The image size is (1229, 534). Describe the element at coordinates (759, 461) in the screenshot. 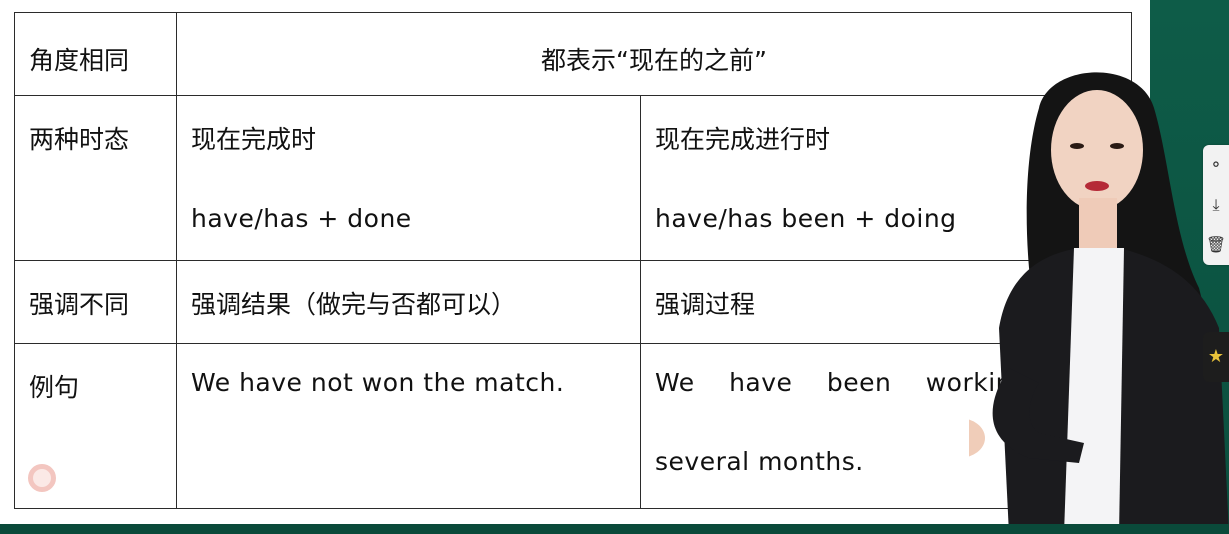

I see `example-right-line2: several months.` at that location.